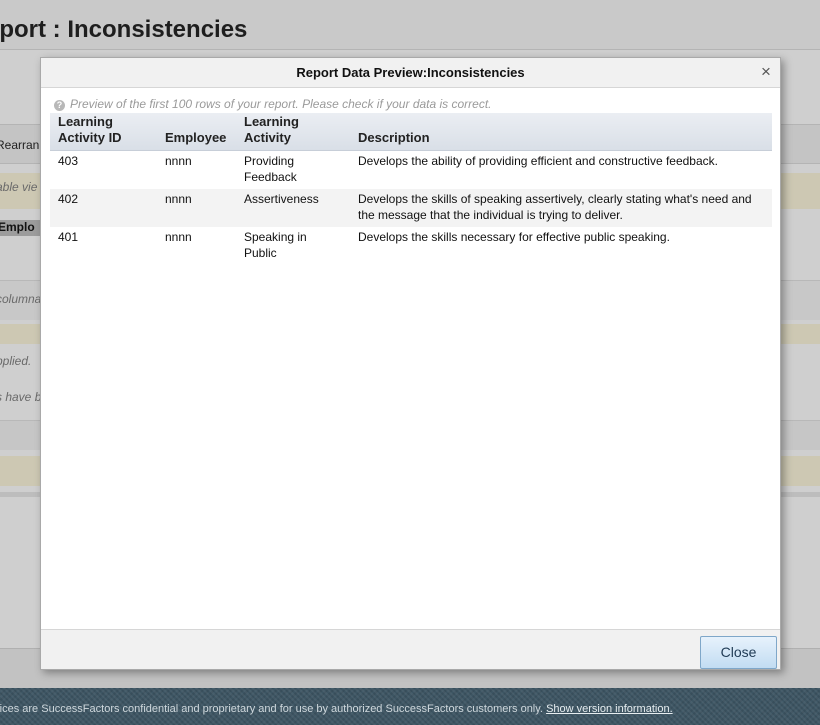 The image size is (820, 725). What do you see at coordinates (293, 132) in the screenshot?
I see `column-header-learning-activity: Learning Activity` at bounding box center [293, 132].